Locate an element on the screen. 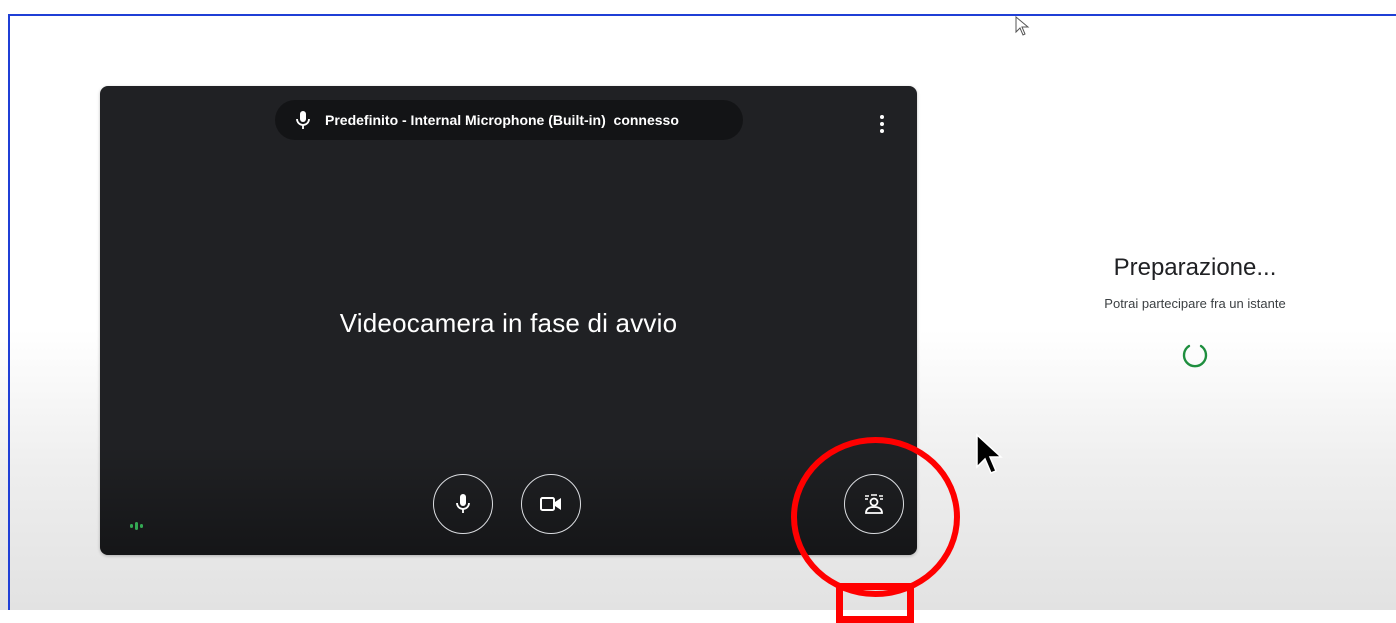 The width and height of the screenshot is (1396, 623). microphone-toggle-button is located at coordinates (463, 504).